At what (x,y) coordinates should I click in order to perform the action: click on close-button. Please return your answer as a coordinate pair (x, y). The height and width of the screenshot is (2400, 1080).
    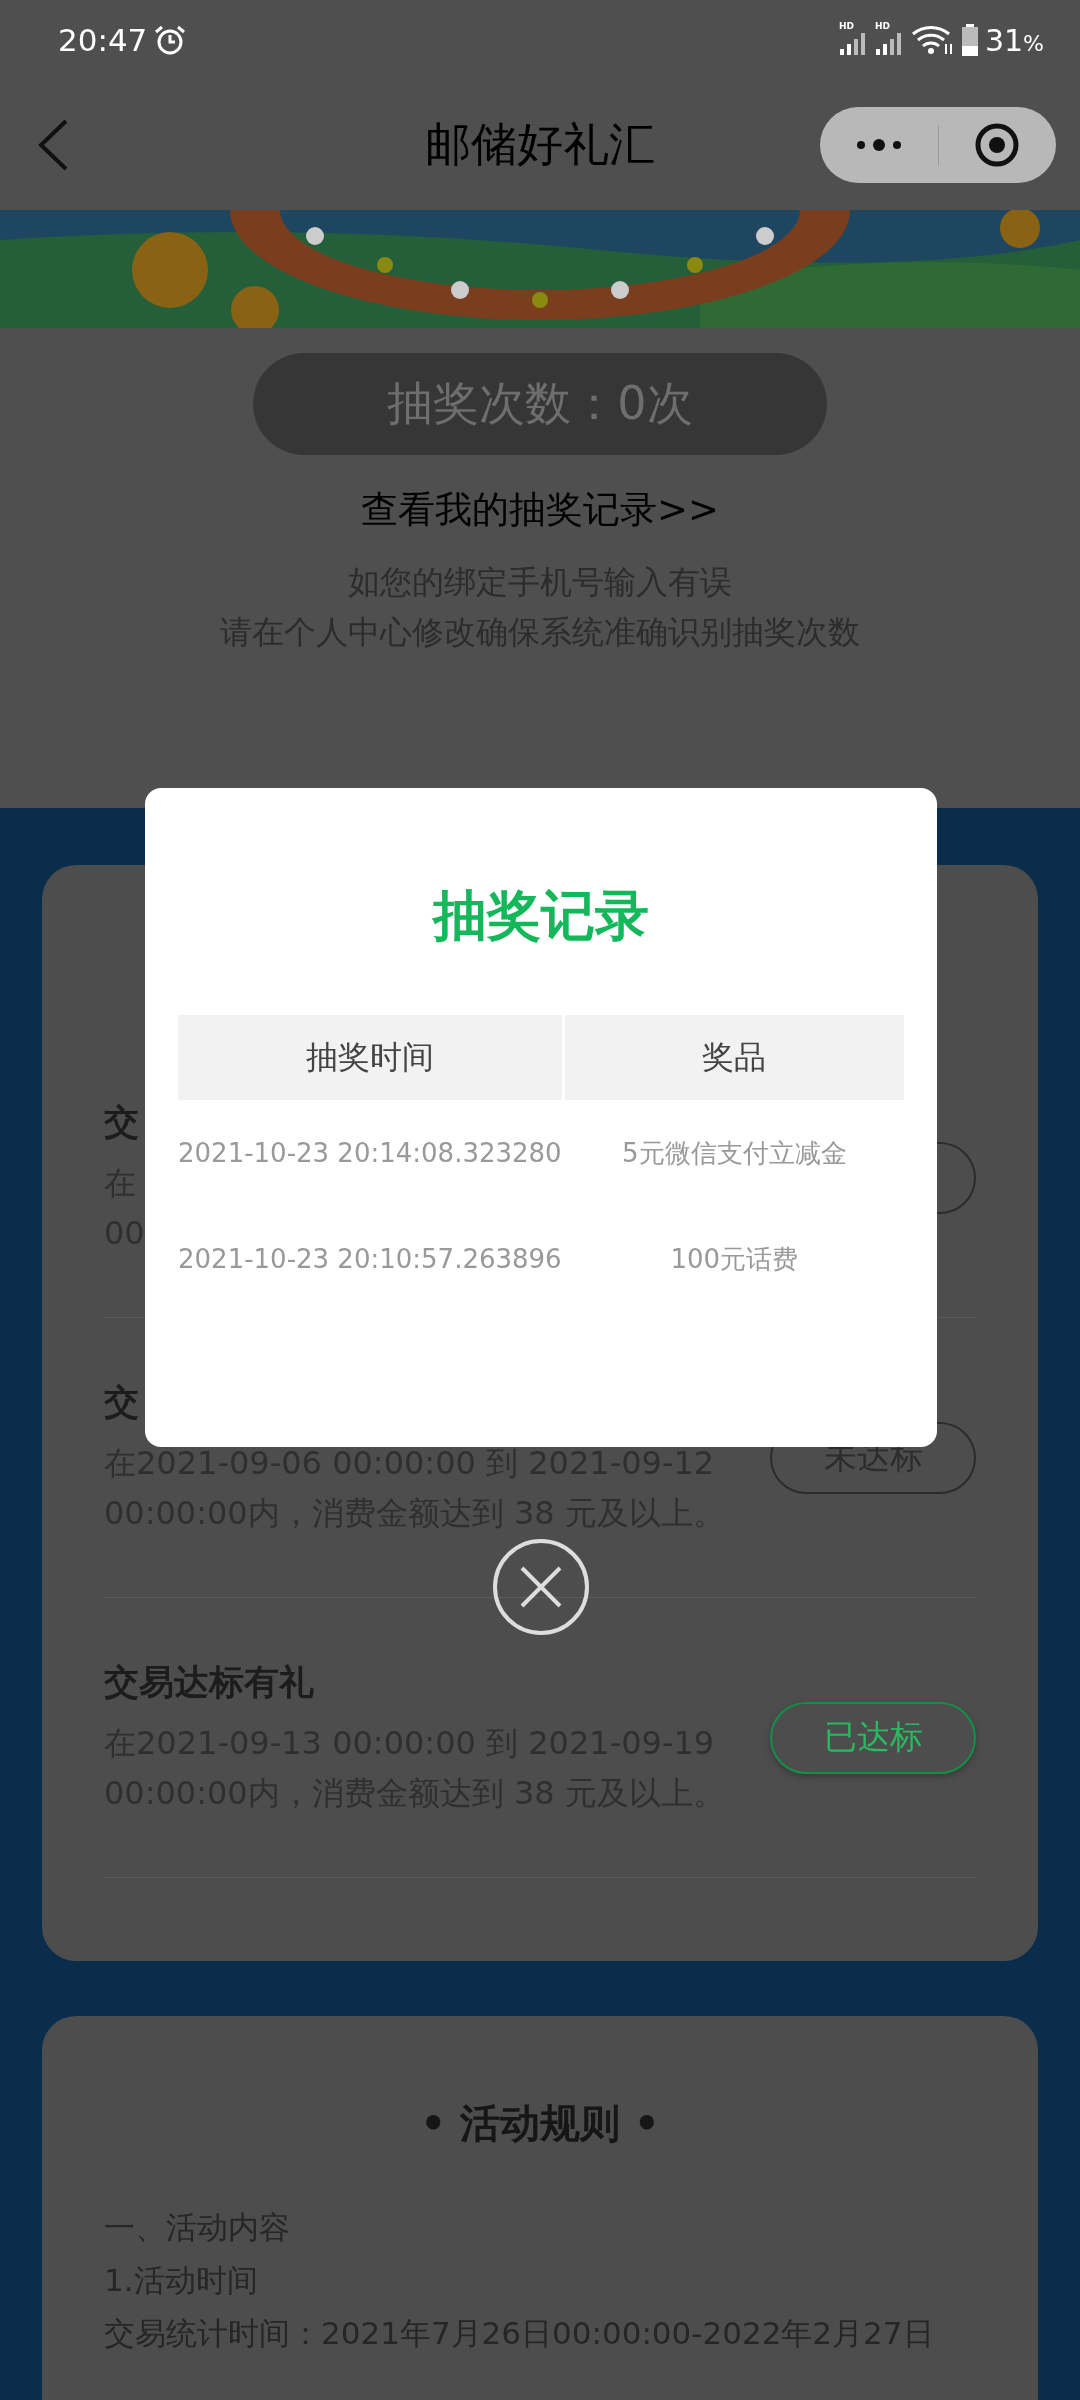
    Looking at the image, I should click on (541, 1587).